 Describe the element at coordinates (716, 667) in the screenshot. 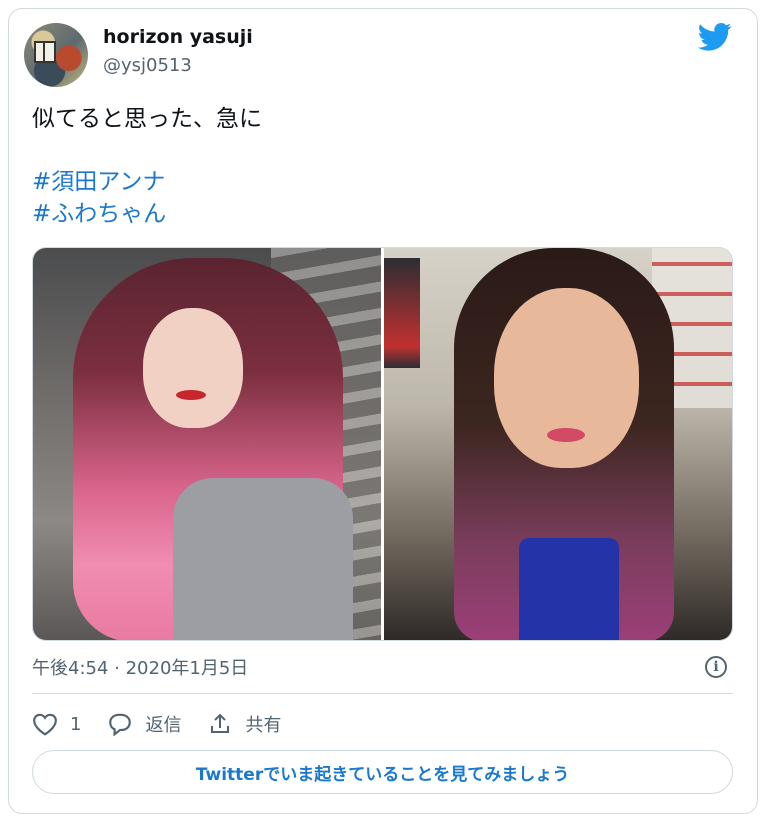

I see `info-icon: i` at that location.